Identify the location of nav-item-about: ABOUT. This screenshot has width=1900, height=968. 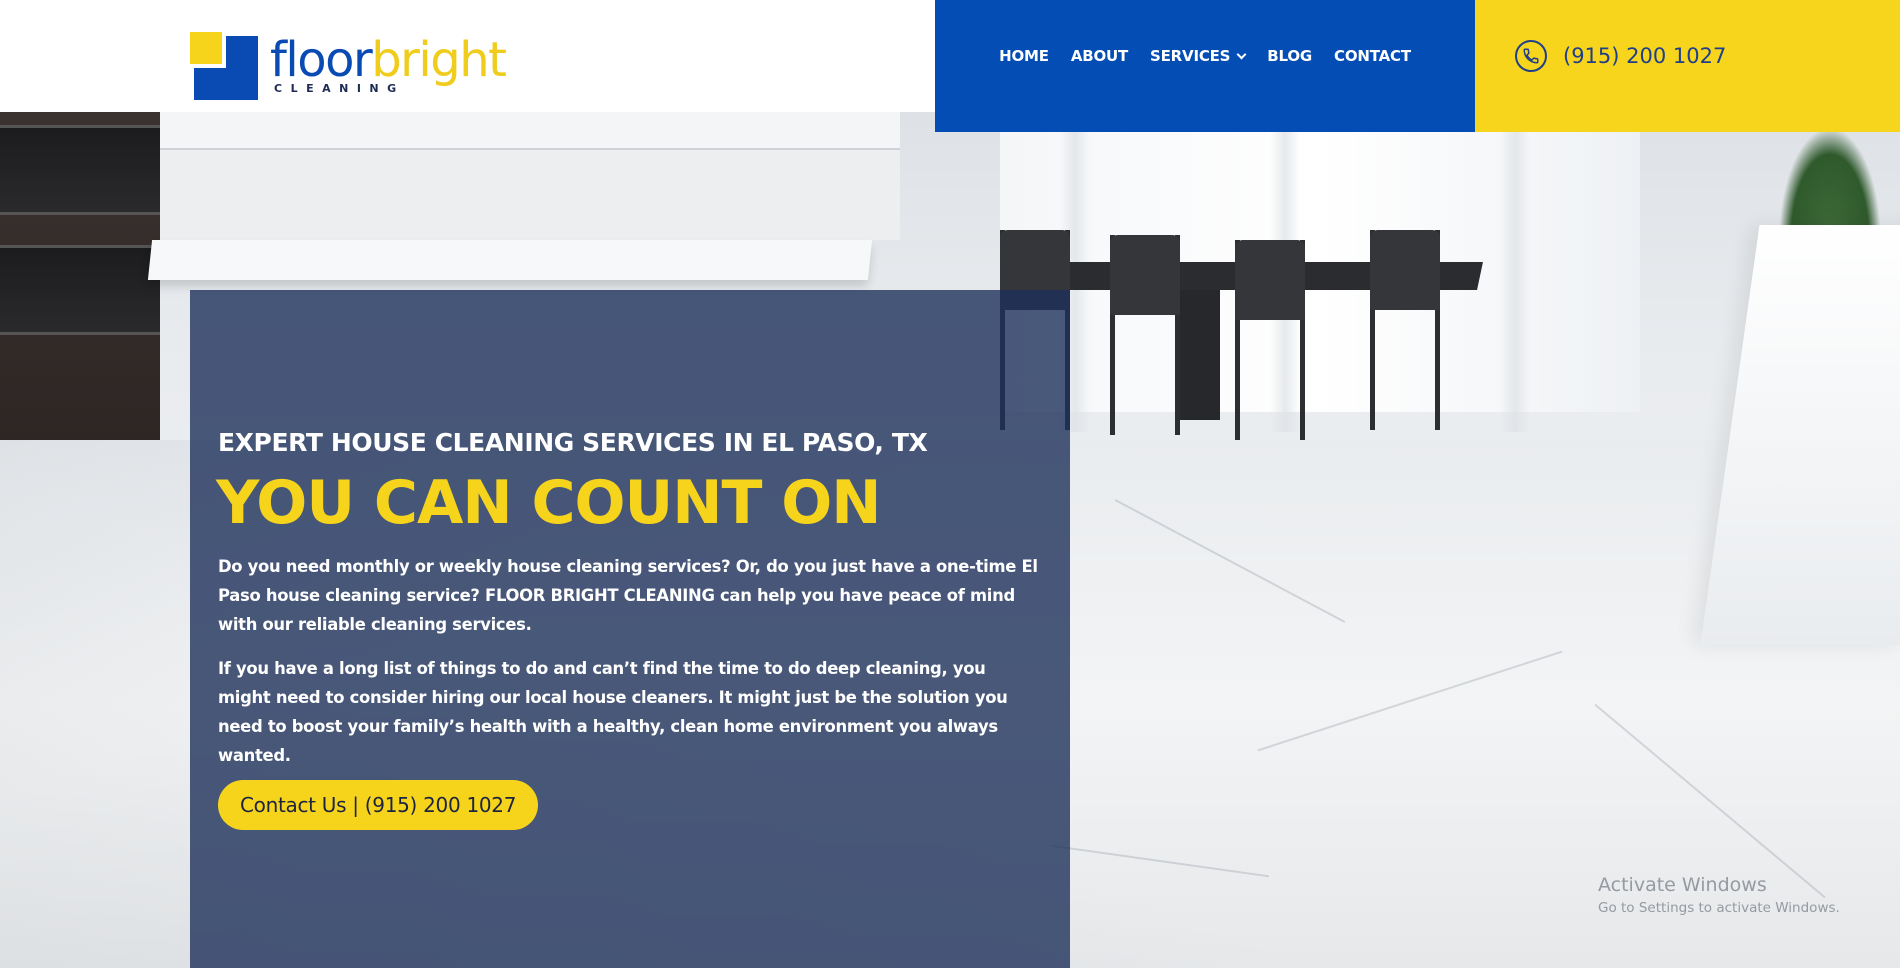
(1099, 56).